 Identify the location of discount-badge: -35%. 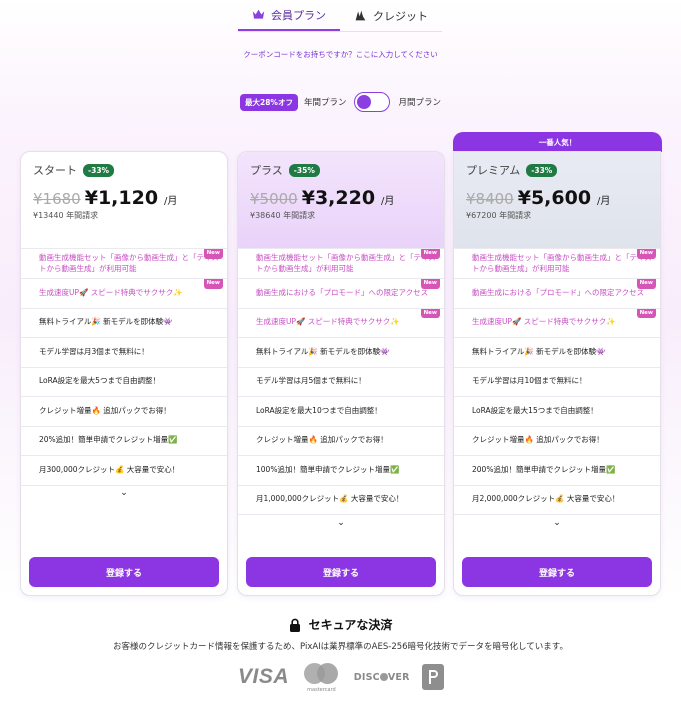
(304, 170).